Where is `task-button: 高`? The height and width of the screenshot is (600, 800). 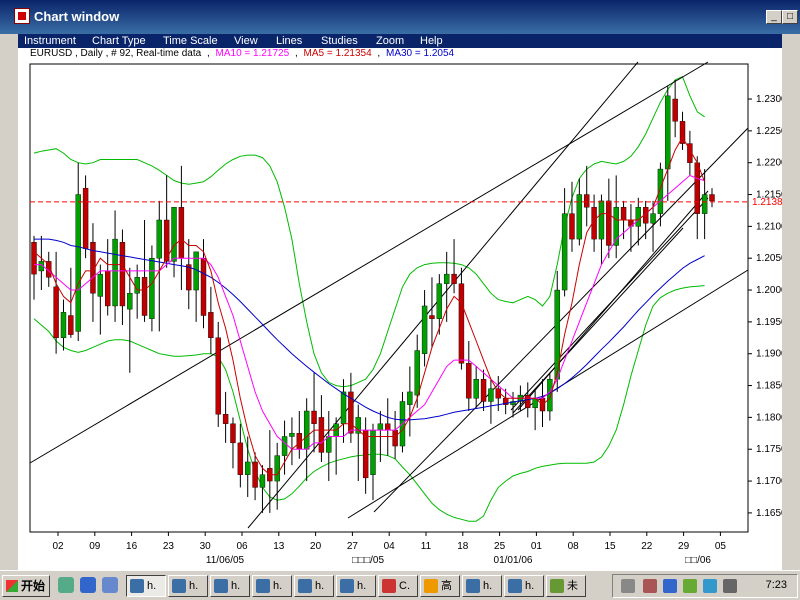 task-button: 高 is located at coordinates (440, 586).